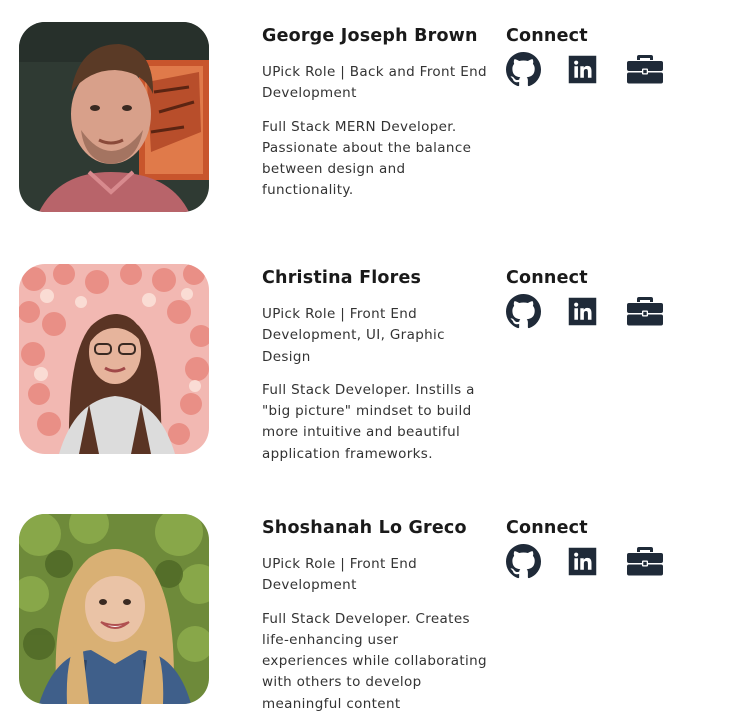 The height and width of the screenshot is (726, 751). What do you see at coordinates (340, 575) in the screenshot?
I see `member-role: UPick Role | Front End Development` at bounding box center [340, 575].